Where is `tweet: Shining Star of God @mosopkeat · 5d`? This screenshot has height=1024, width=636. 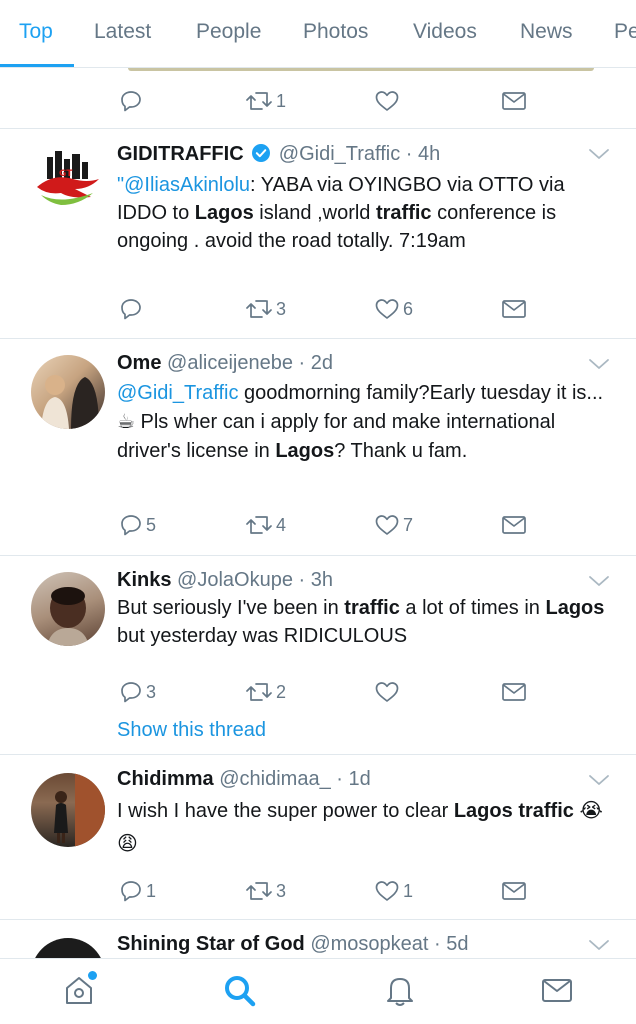 tweet: Shining Star of God @mosopkeat · 5d is located at coordinates (318, 939).